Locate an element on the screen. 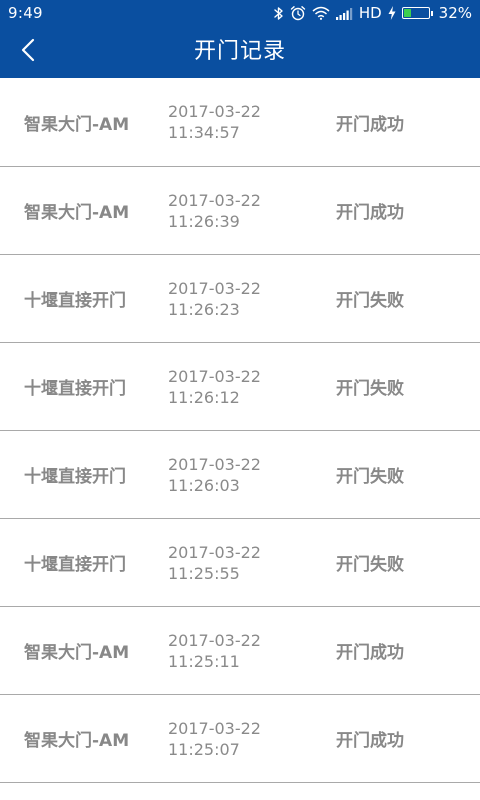  record-datetime: 2017-03-22 11:26:12 is located at coordinates (214, 386).